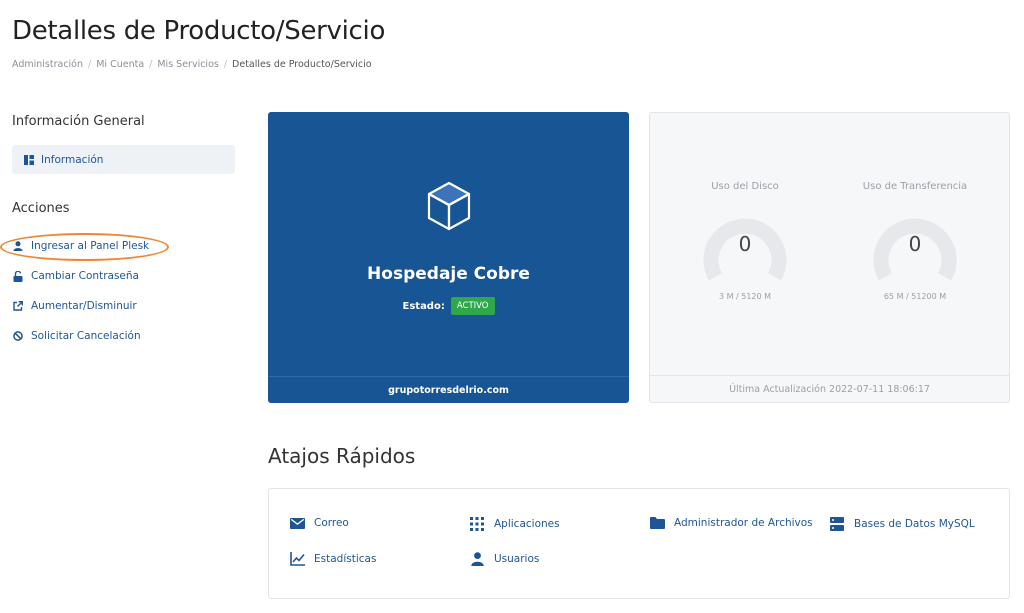 Image resolution: width=1024 pixels, height=613 pixels. I want to click on action-solicitar-cancelacion: Solicitar Cancelación, so click(76, 336).